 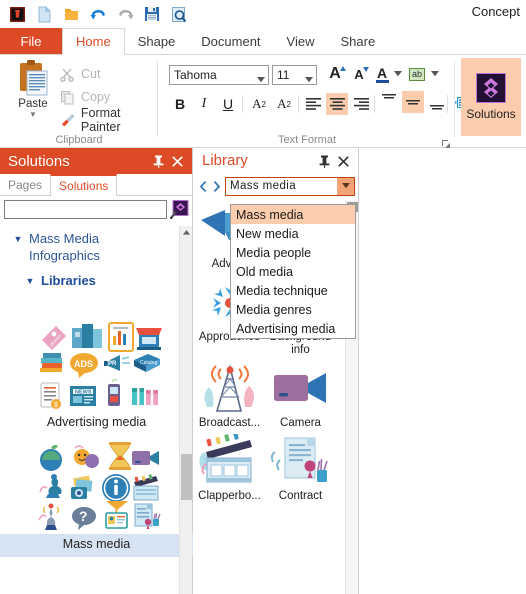 I want to click on save-button, so click(x=152, y=14).